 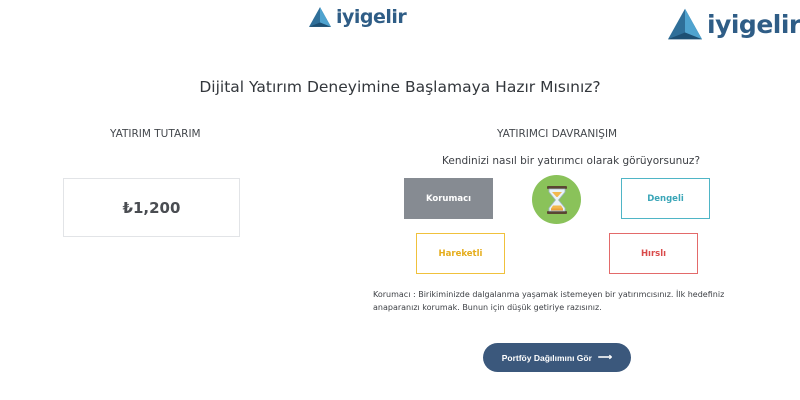 I want to click on option-dengeli-button: Dengeli, so click(x=665, y=198).